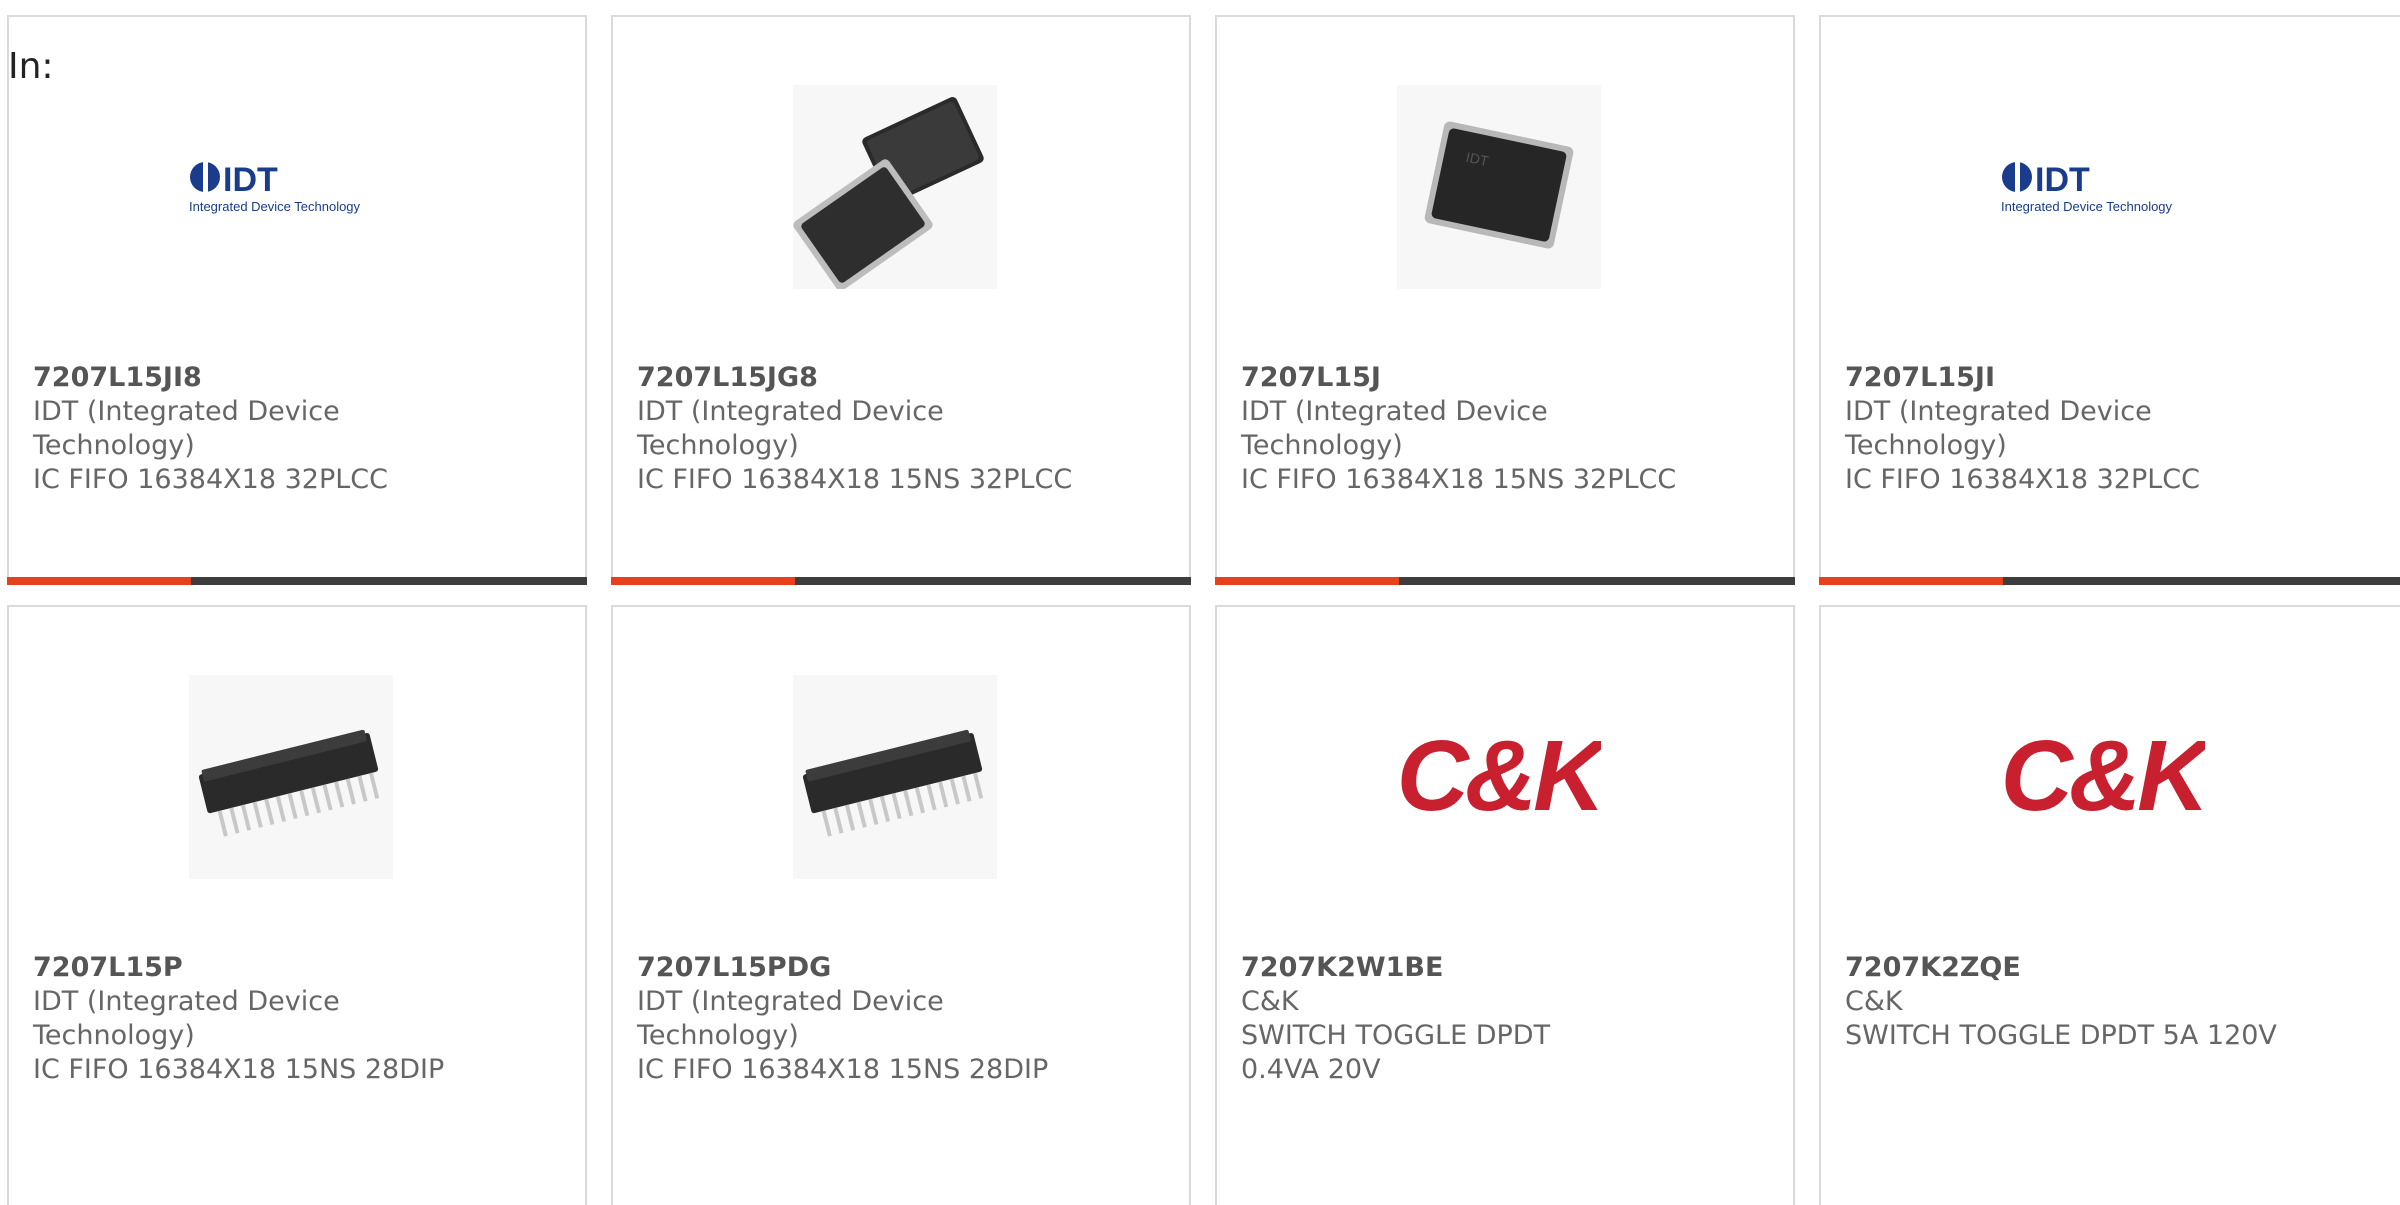 This screenshot has width=2400, height=1205. Describe the element at coordinates (297, 968) in the screenshot. I see `part-number-link: 7207L15P` at that location.